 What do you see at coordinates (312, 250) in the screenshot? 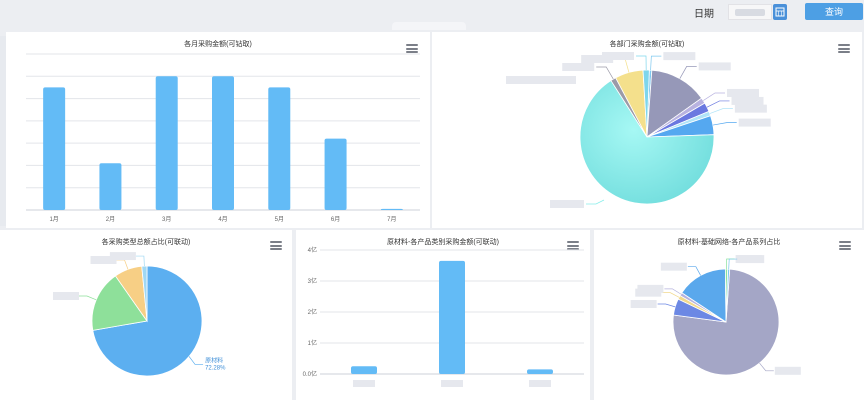
I see `y-tick-label: 4亿` at bounding box center [312, 250].